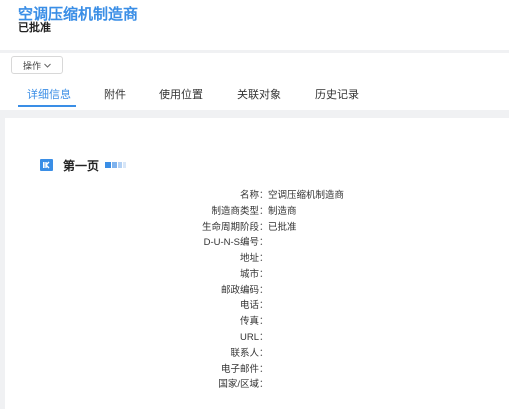  What do you see at coordinates (34, 28) in the screenshot?
I see `object-status: 已批准` at bounding box center [34, 28].